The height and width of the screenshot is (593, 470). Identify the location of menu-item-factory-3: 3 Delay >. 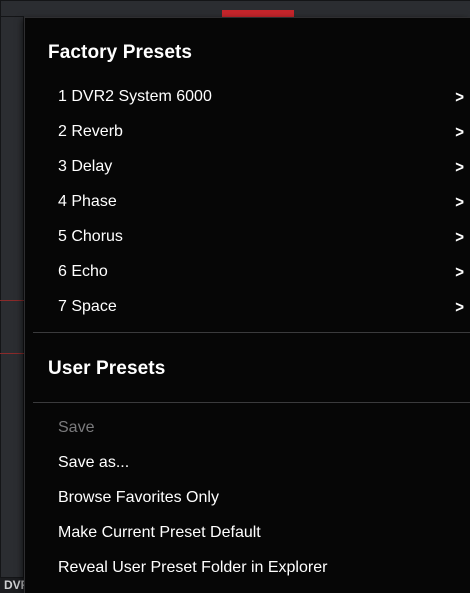
(261, 167).